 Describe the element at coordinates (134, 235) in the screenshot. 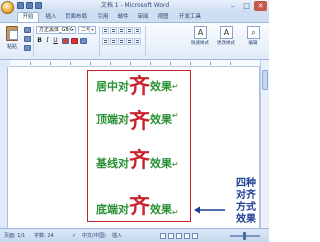

I see `status-bar: 页面: 1/1 字数: 24 ✓ 中文(中国) 插入` at that location.